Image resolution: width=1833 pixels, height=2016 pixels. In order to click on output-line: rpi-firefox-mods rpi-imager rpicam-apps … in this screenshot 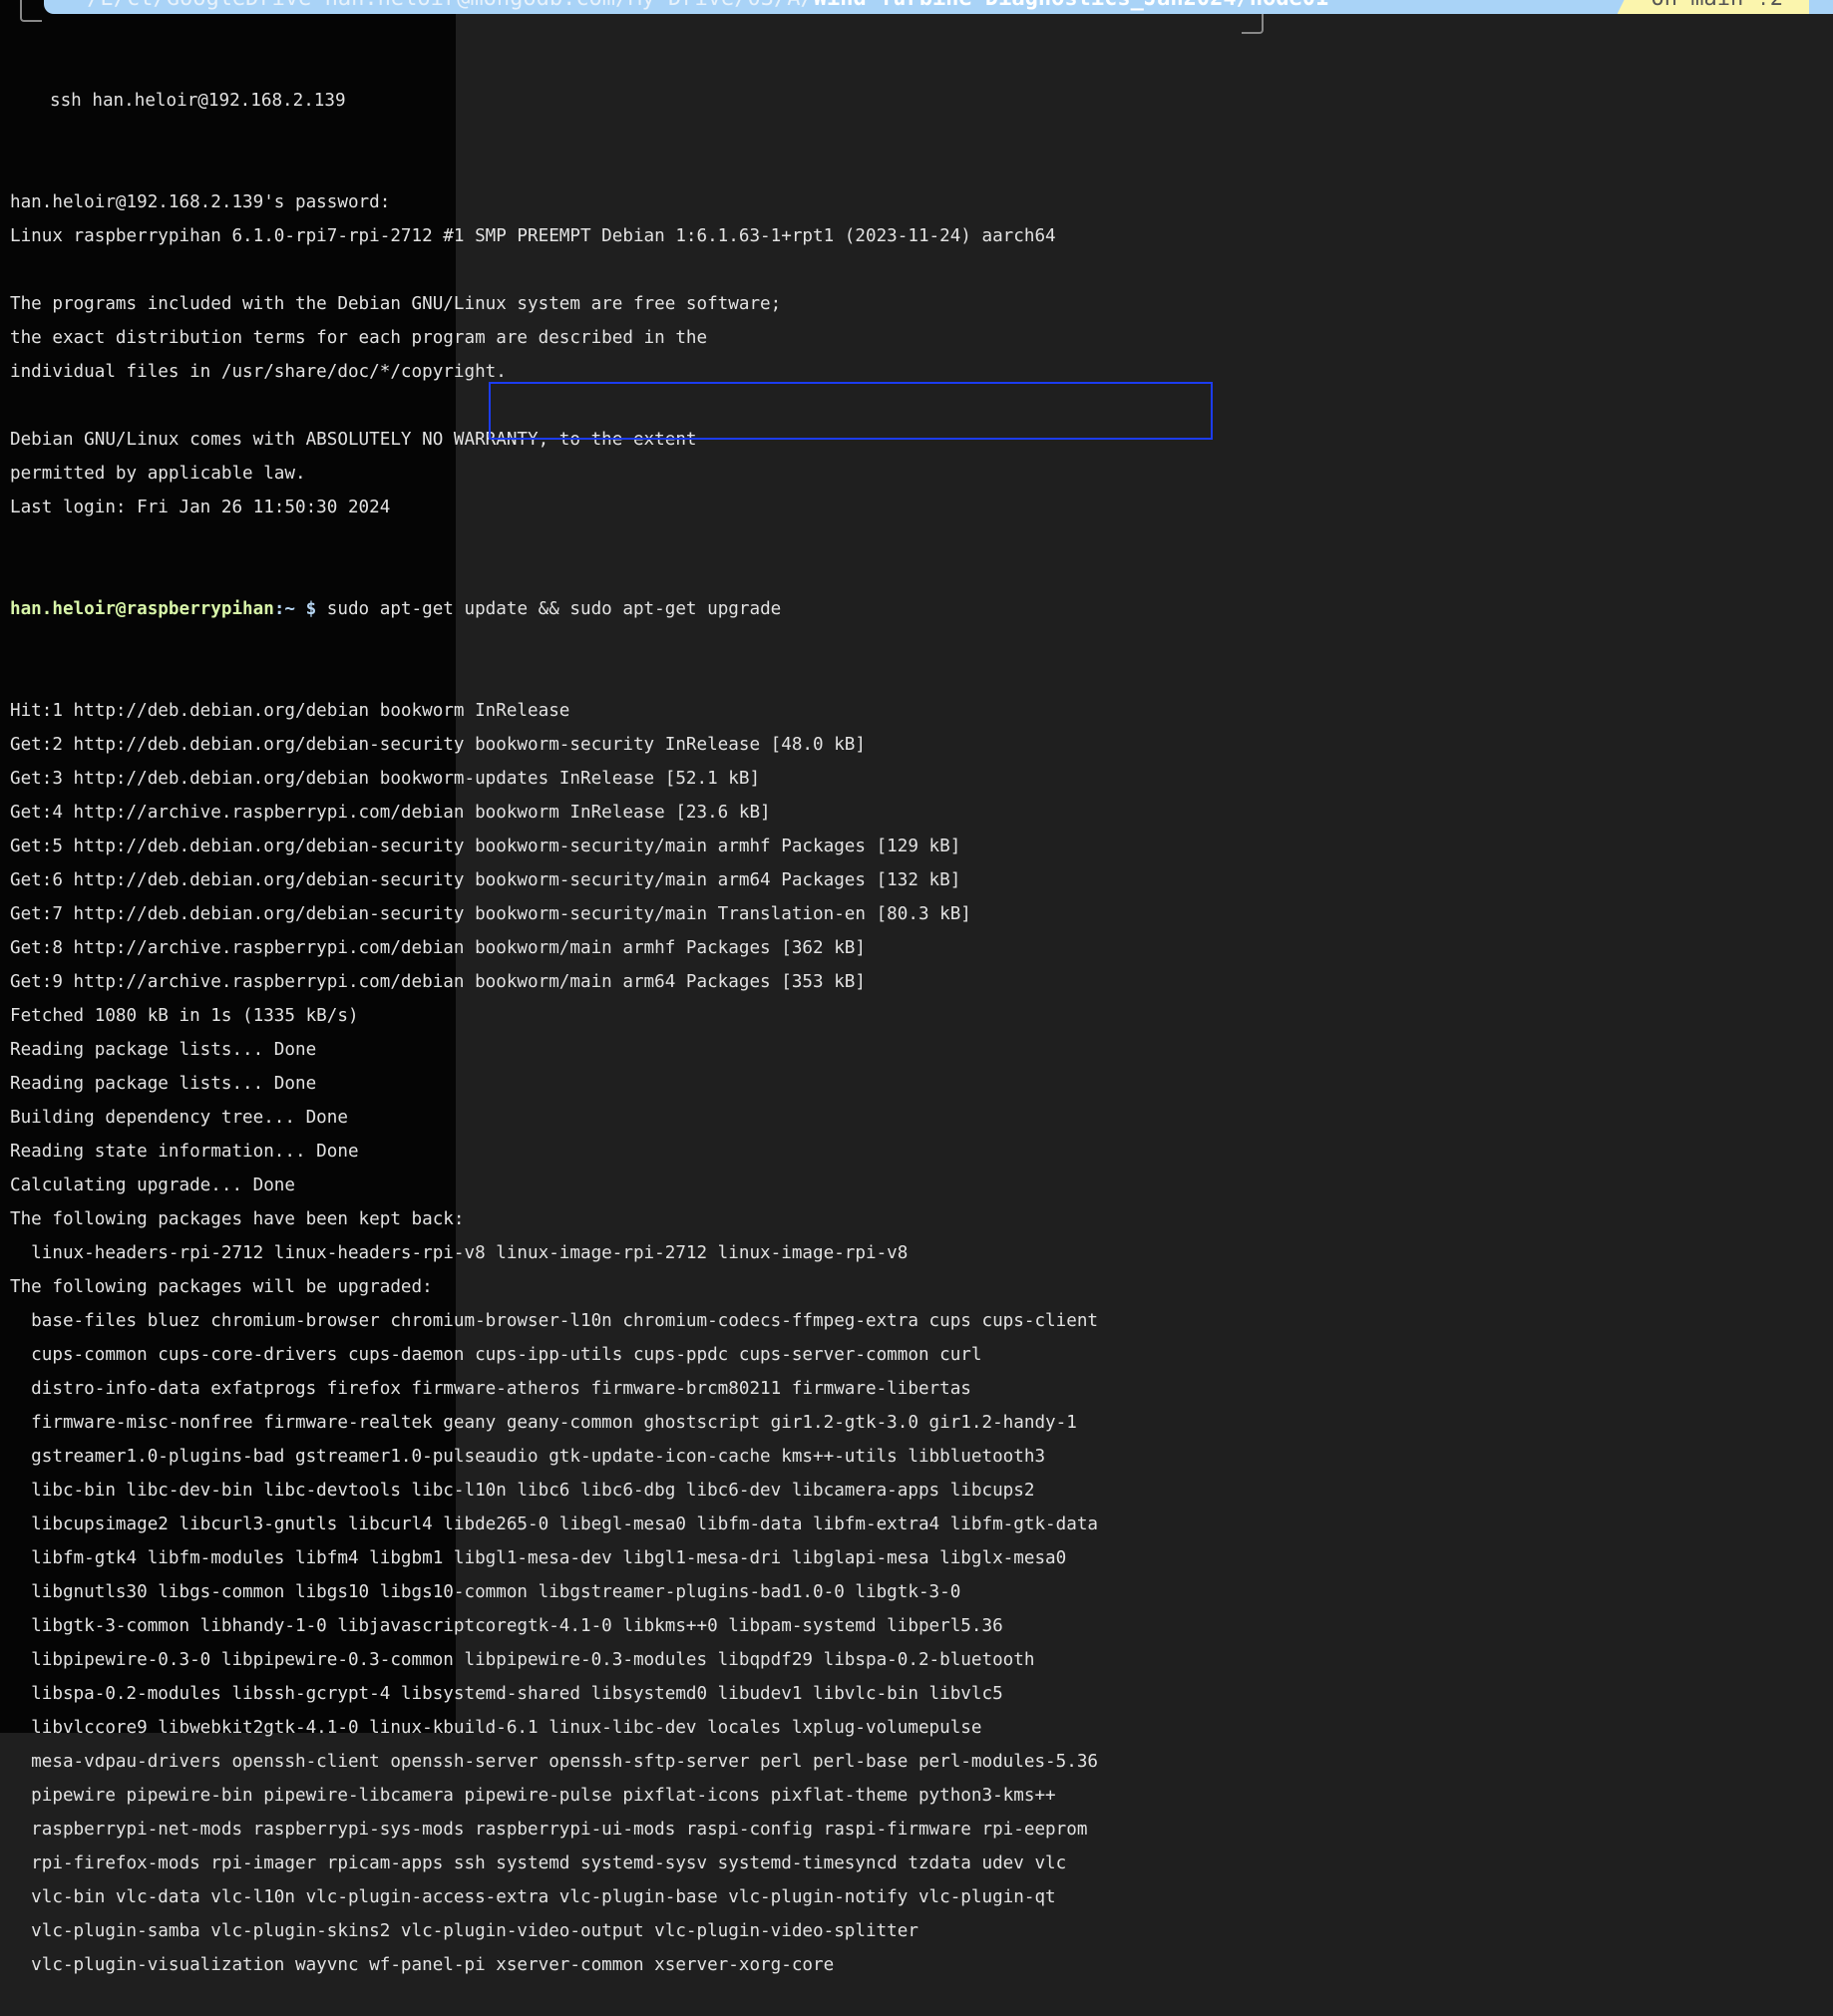, I will do `click(538, 1863)`.